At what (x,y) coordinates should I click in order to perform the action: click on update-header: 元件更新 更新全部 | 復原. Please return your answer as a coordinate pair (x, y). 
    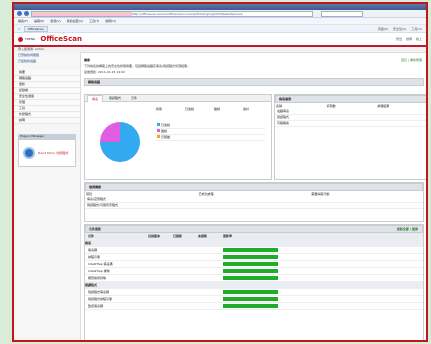
    Looking at the image, I should click on (254, 229).